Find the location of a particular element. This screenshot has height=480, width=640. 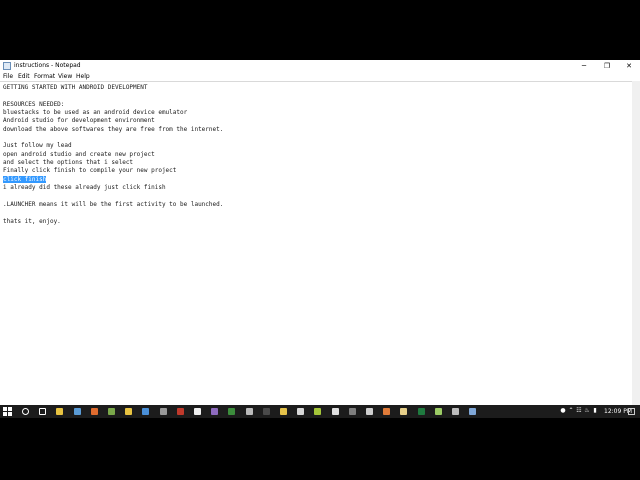

text-line: GETTING STARTED WITH ANDROID DEVELOPMENT is located at coordinates (113, 88).